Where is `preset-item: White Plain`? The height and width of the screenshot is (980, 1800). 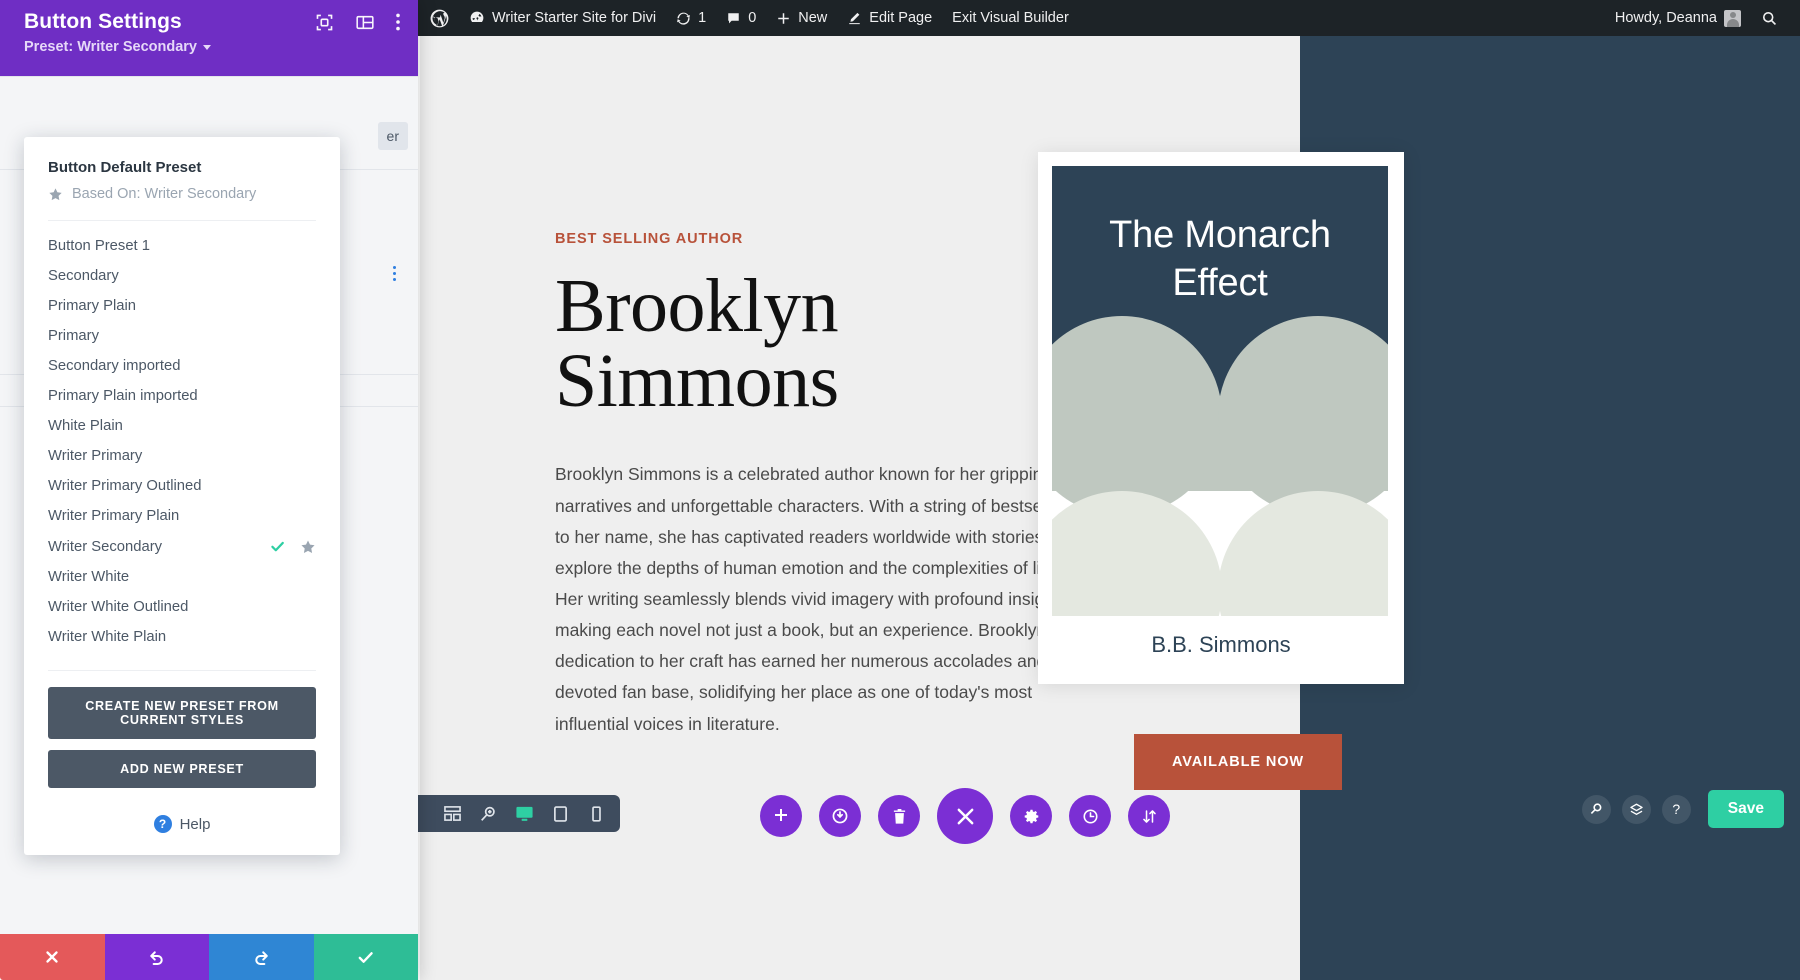 preset-item: White Plain is located at coordinates (182, 426).